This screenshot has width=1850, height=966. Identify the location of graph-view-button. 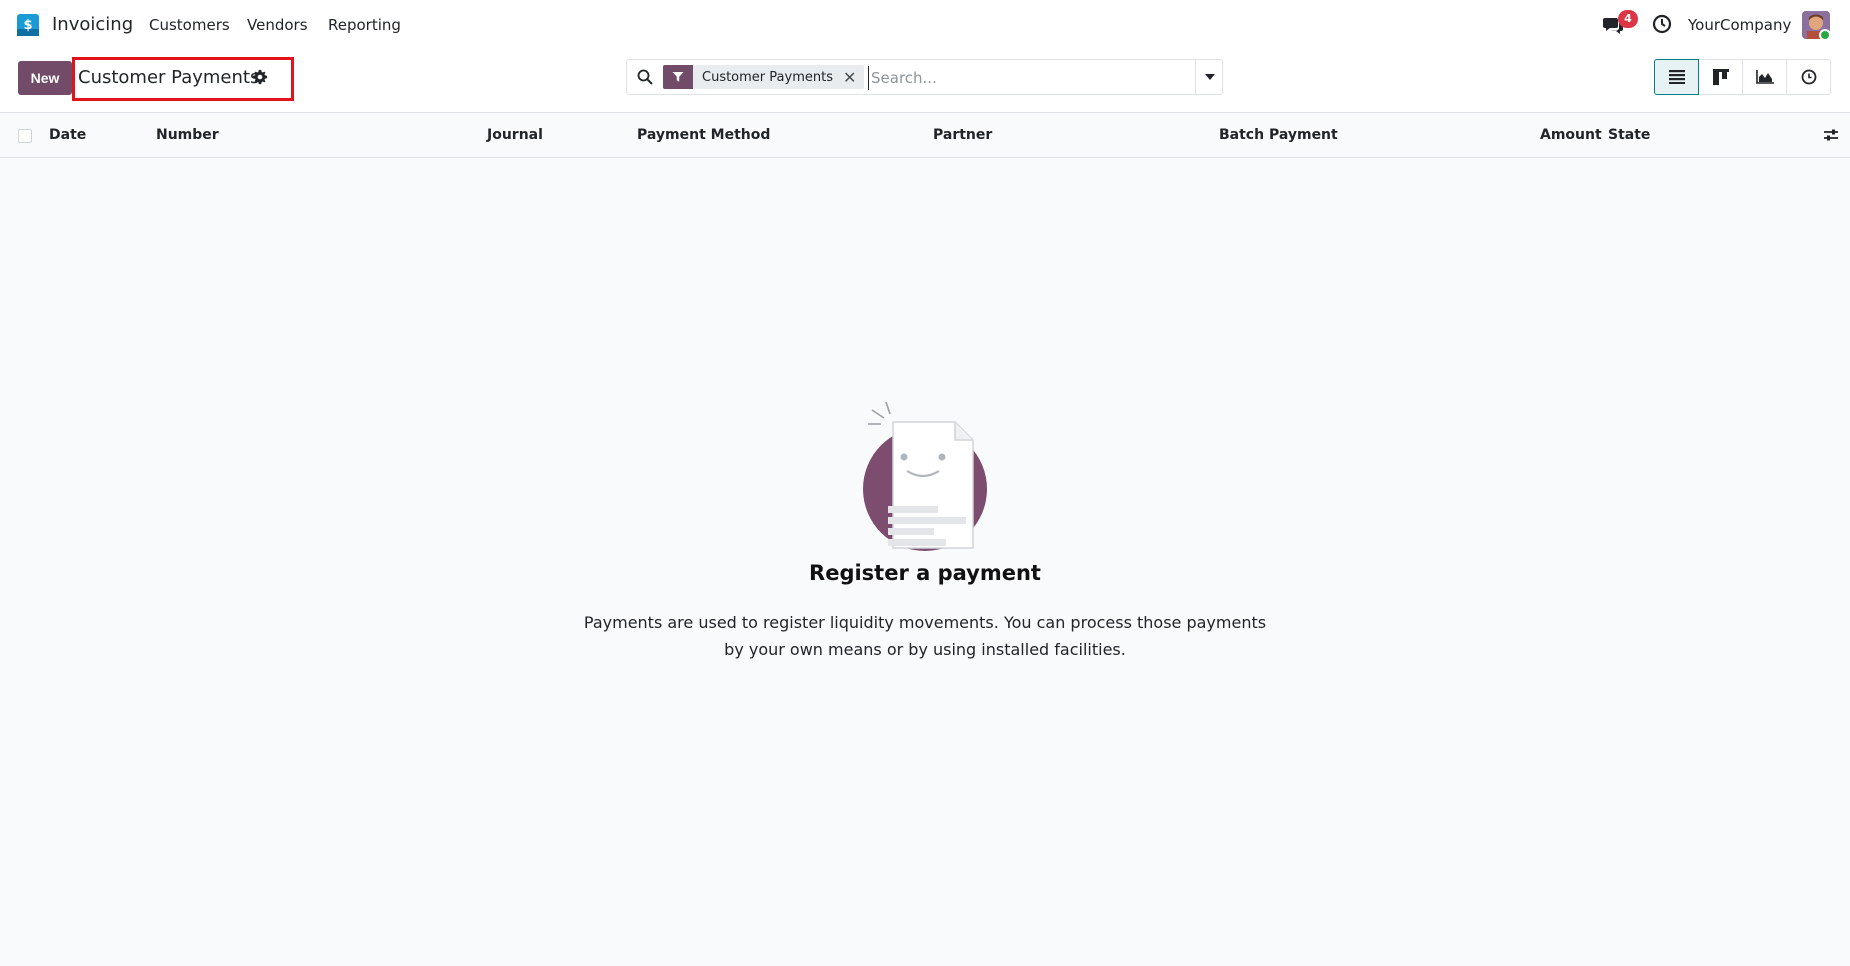
(1764, 77).